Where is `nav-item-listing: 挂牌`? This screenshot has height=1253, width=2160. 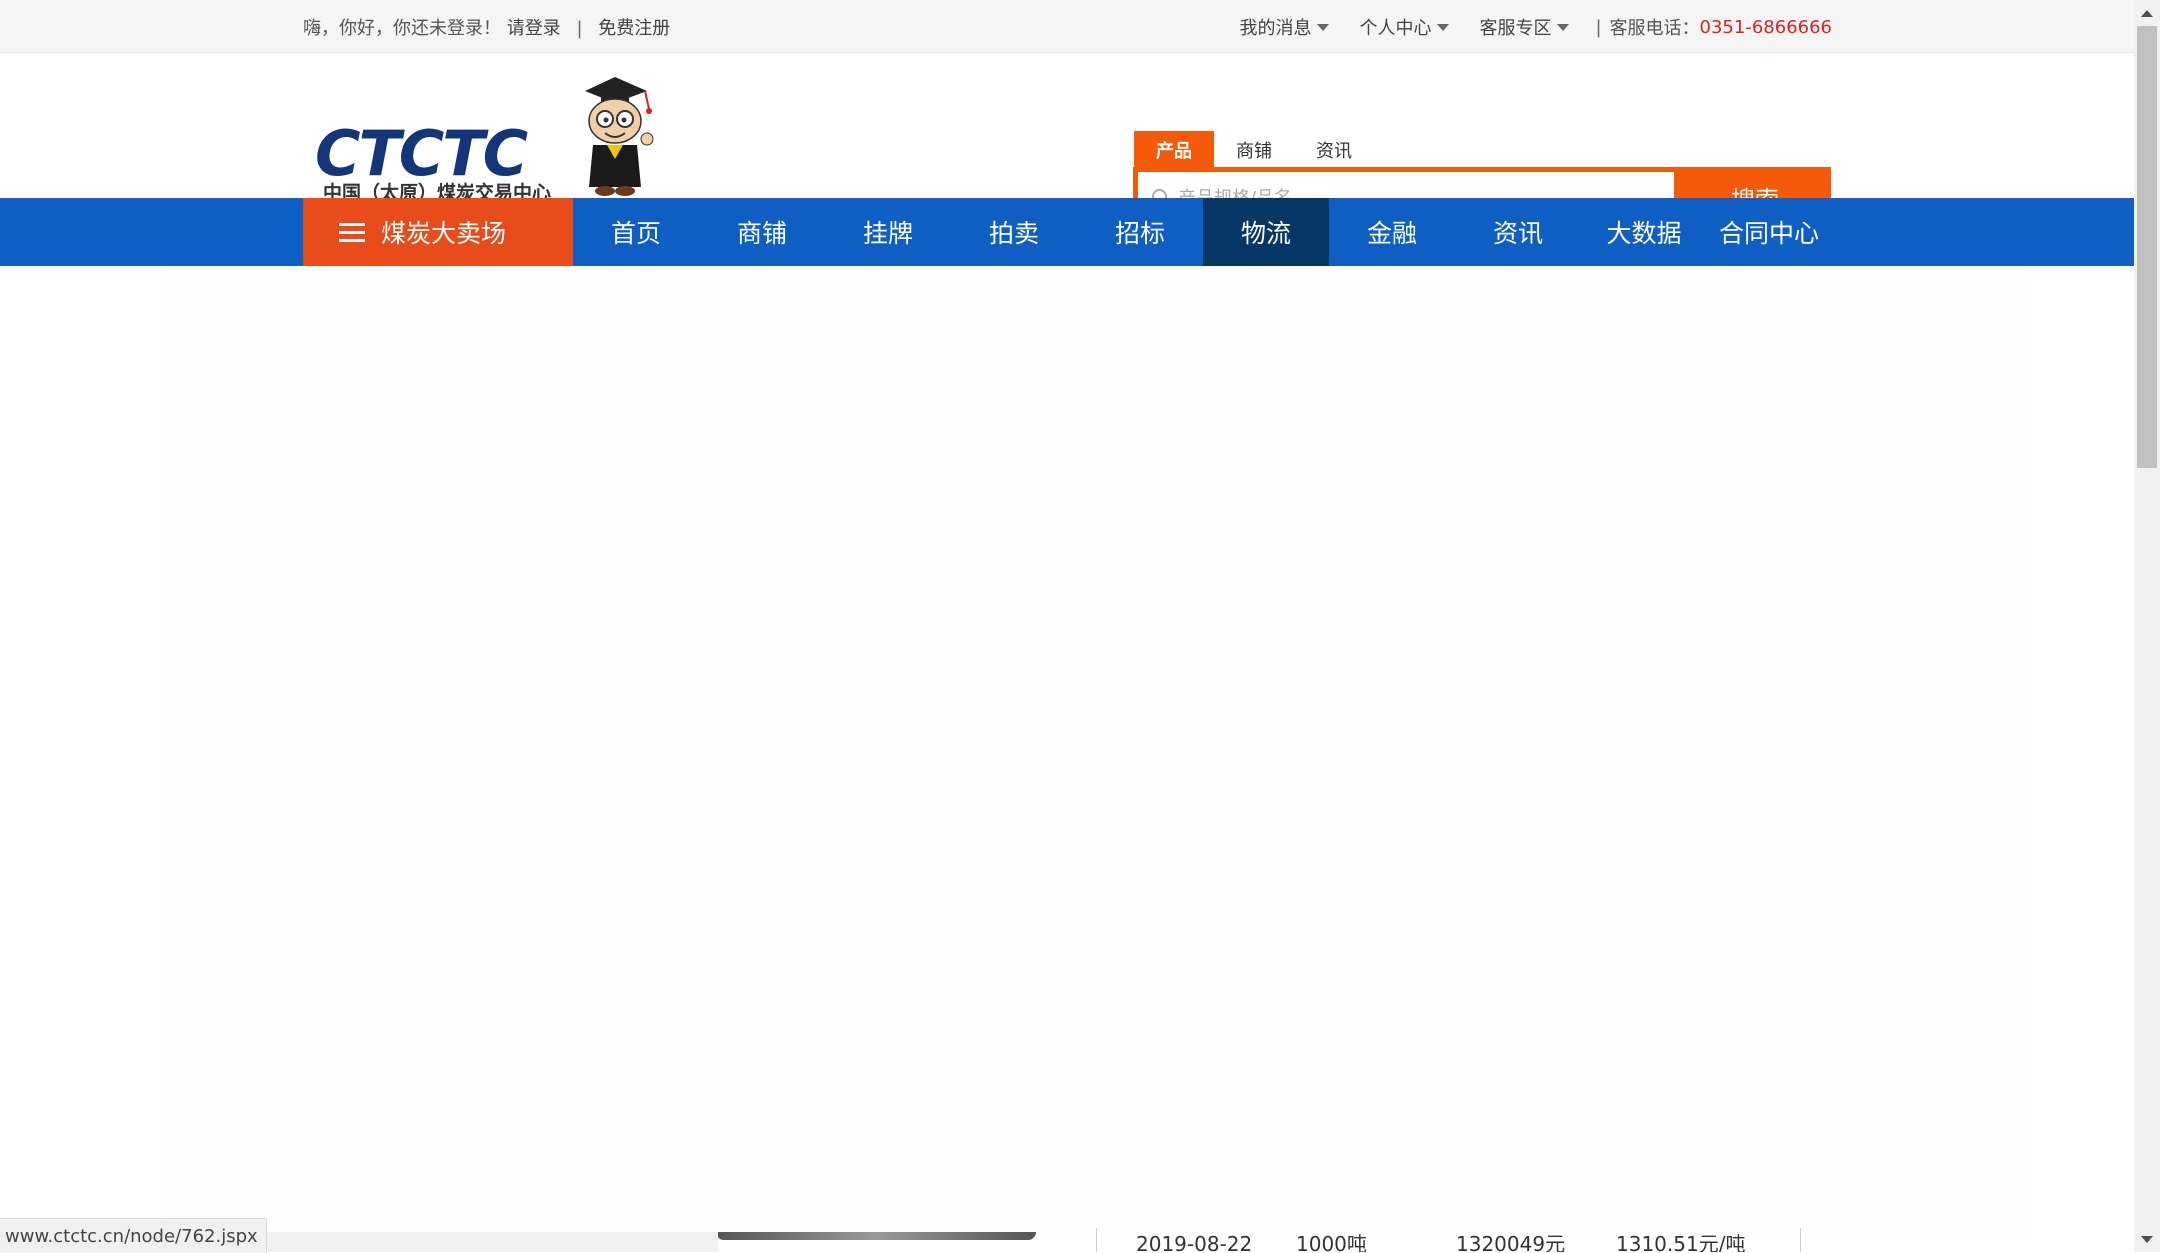
nav-item-listing: 挂牌 is located at coordinates (888, 232).